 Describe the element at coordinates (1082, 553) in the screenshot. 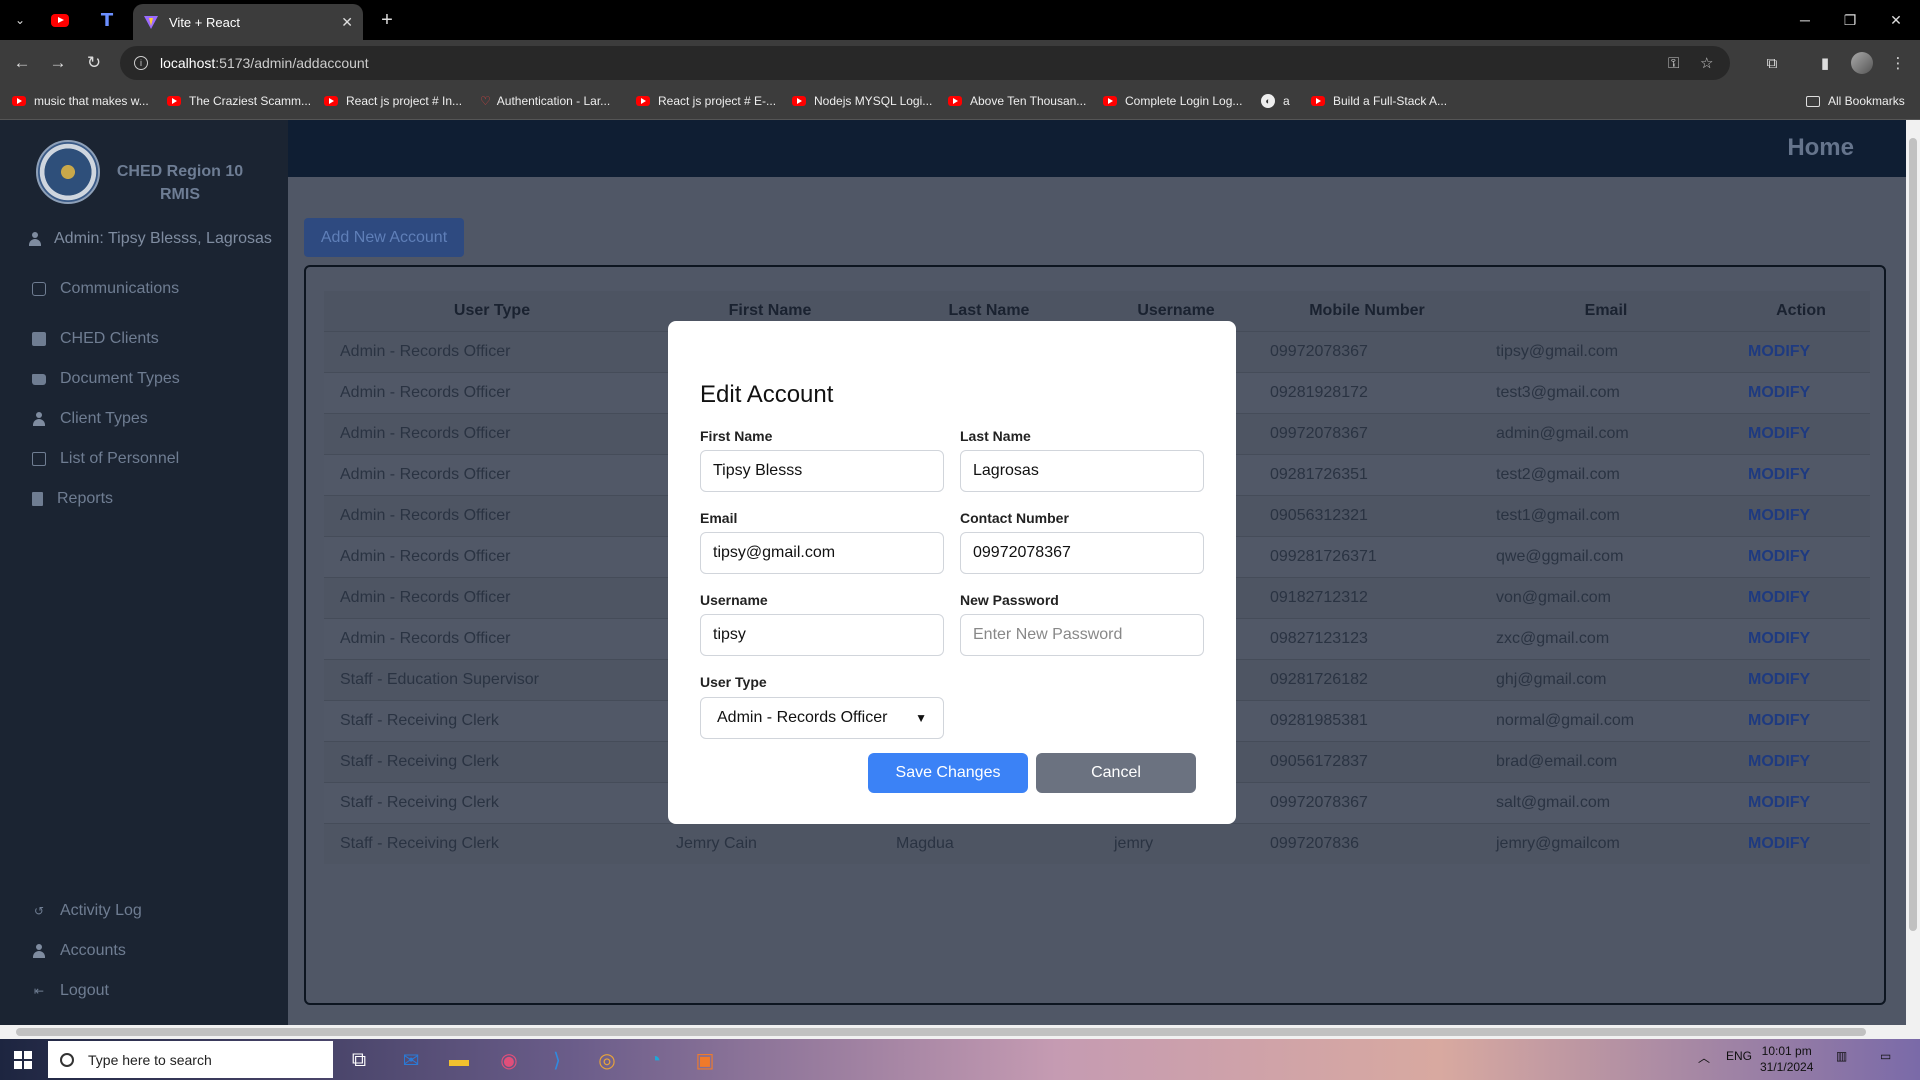

I see `contact-number-input` at that location.